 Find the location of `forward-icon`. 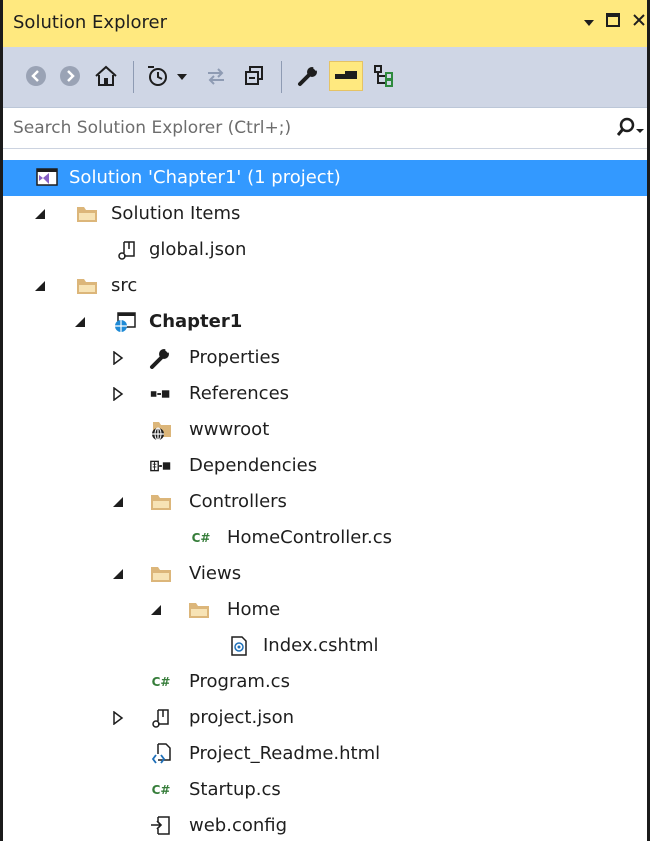

forward-icon is located at coordinates (70, 76).